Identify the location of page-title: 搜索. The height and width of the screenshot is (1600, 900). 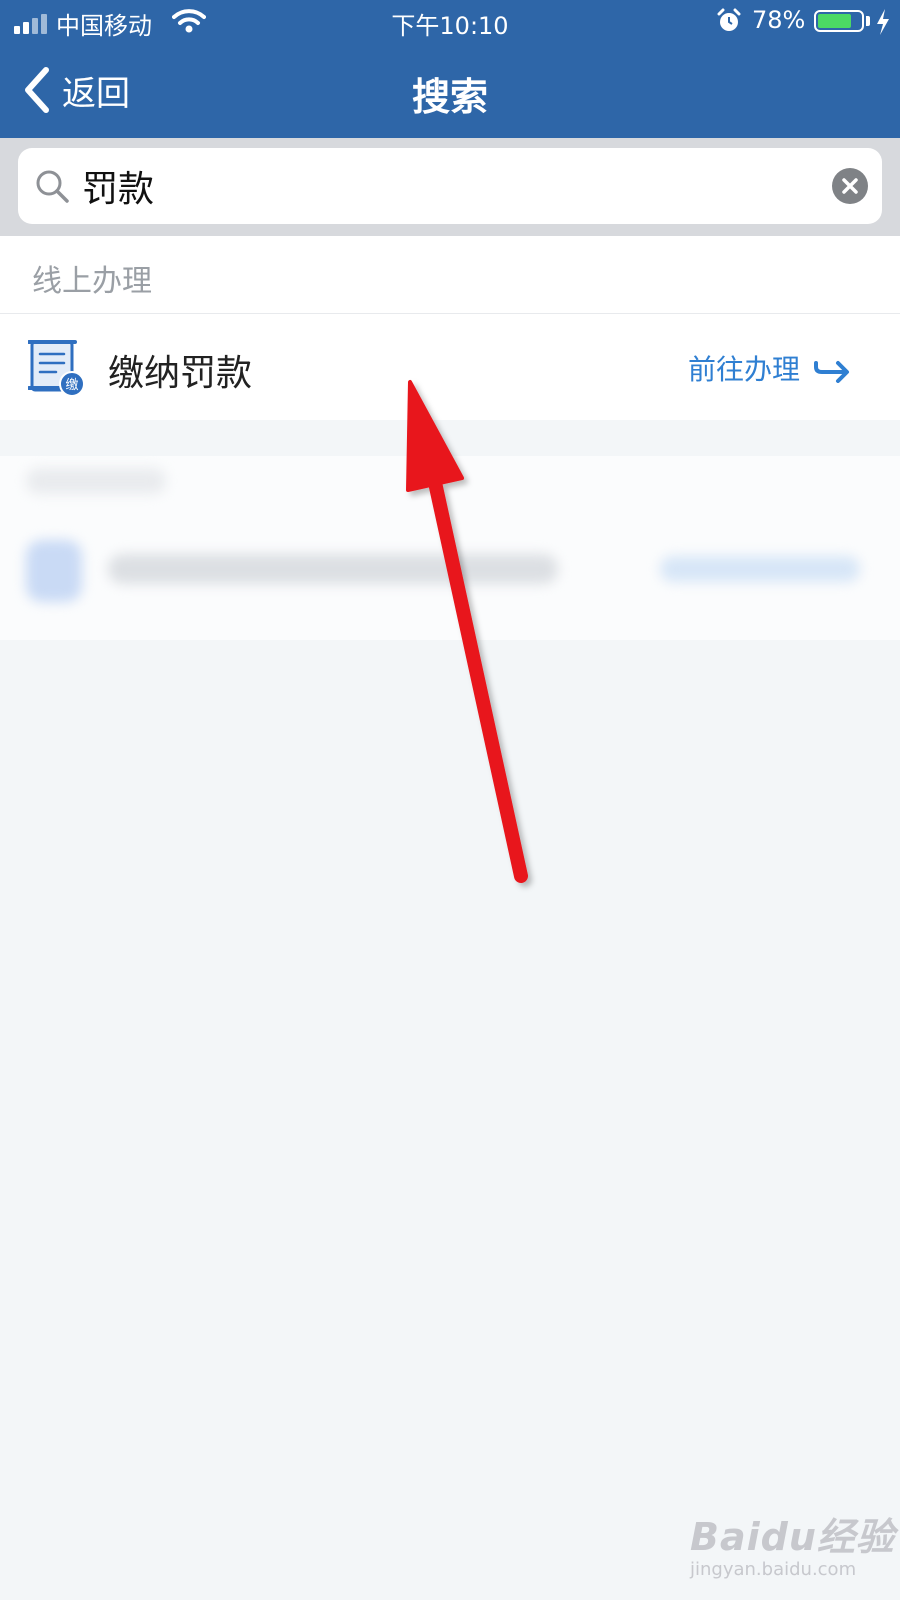
(449, 97).